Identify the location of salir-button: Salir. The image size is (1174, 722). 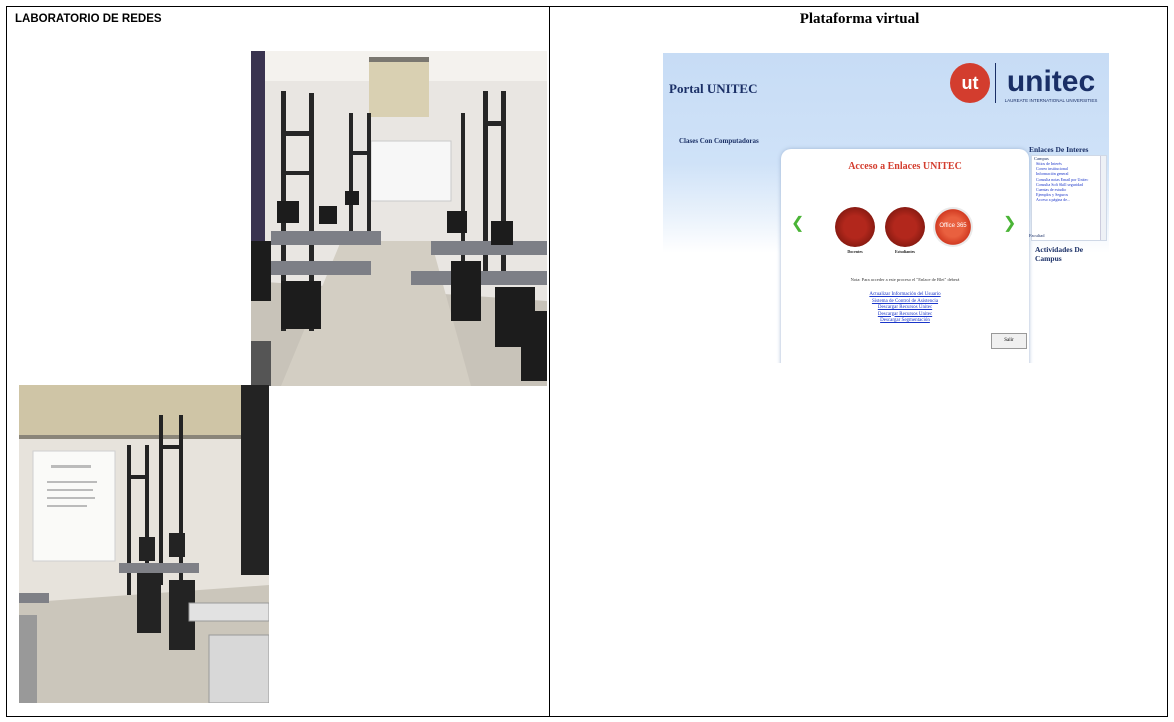
(1009, 341).